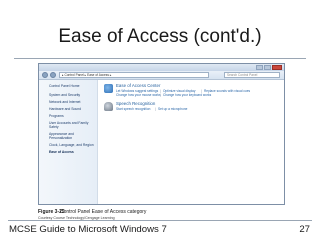 The width and height of the screenshot is (320, 240). What do you see at coordinates (56, 116) in the screenshot?
I see `sidebar-item-programs: Programs` at bounding box center [56, 116].